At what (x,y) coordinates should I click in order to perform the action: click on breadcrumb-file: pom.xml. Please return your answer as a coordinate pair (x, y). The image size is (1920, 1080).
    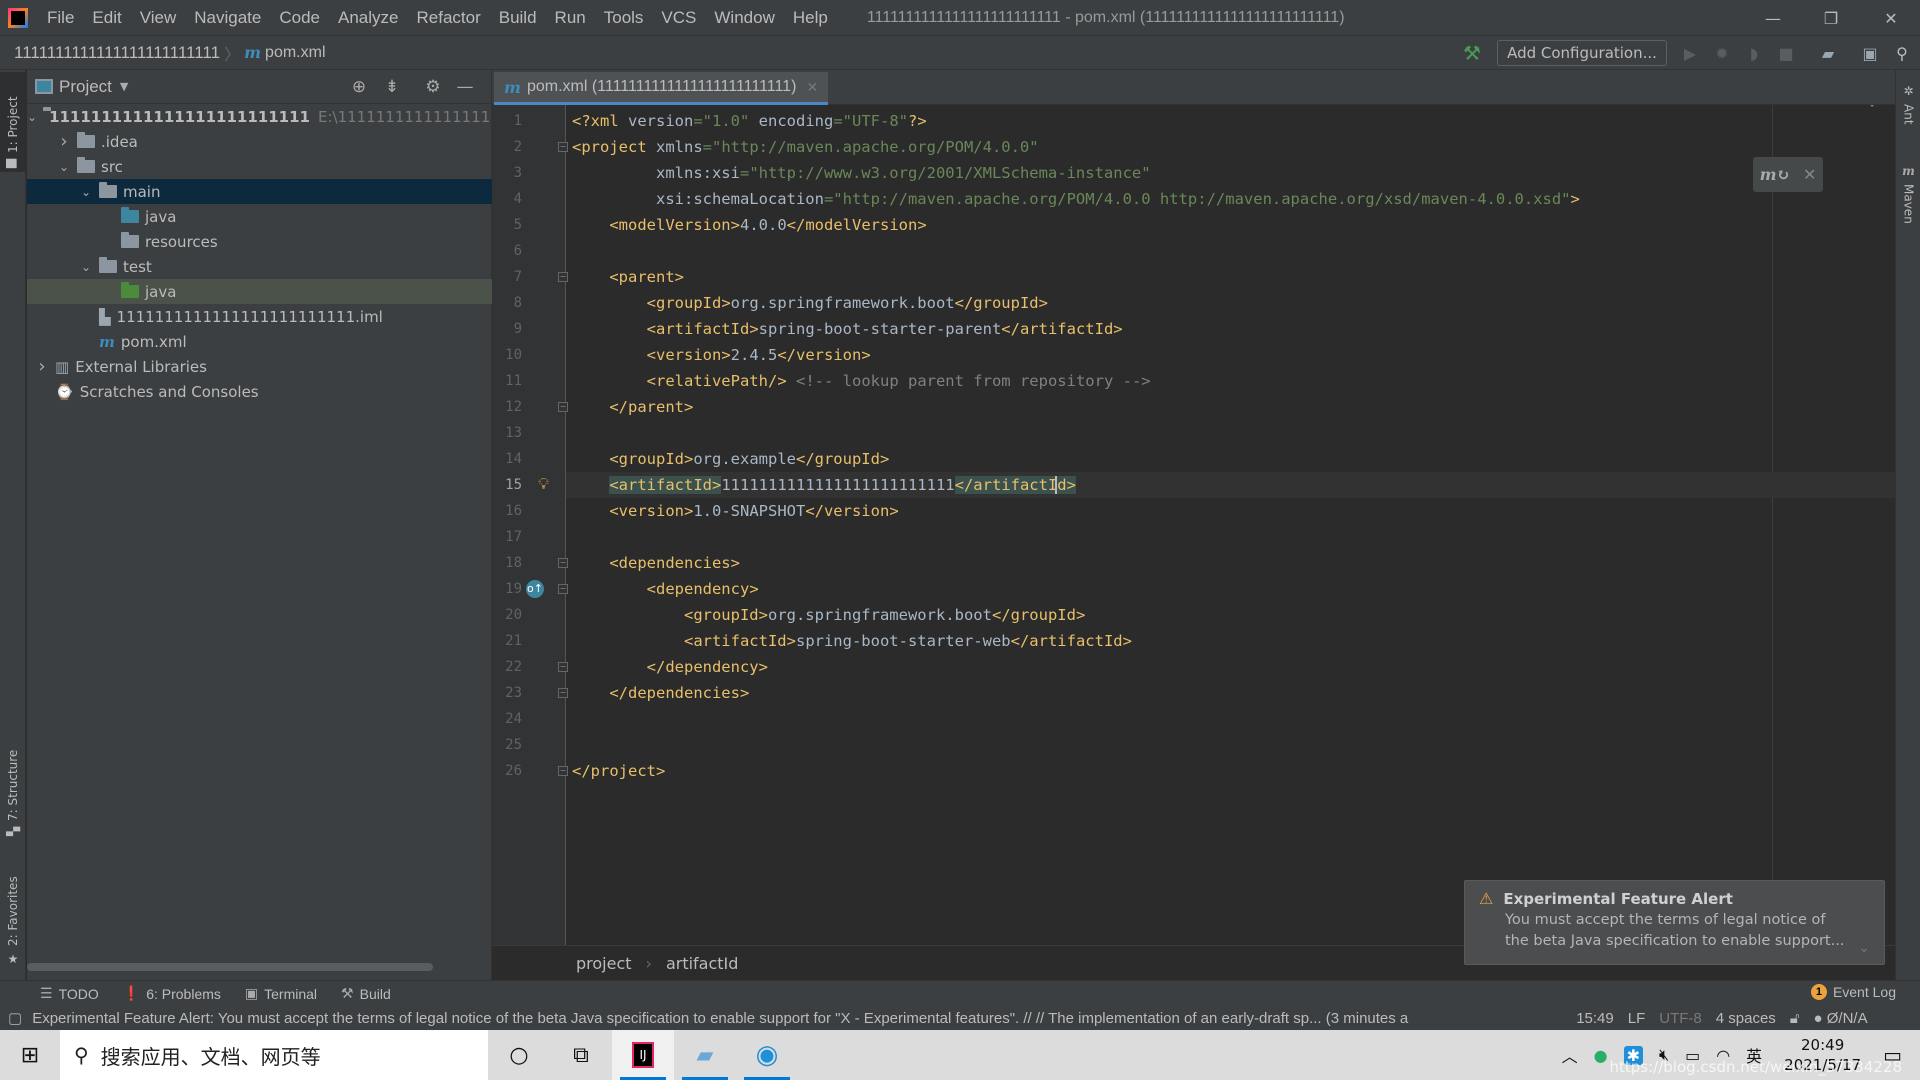
    Looking at the image, I should click on (295, 53).